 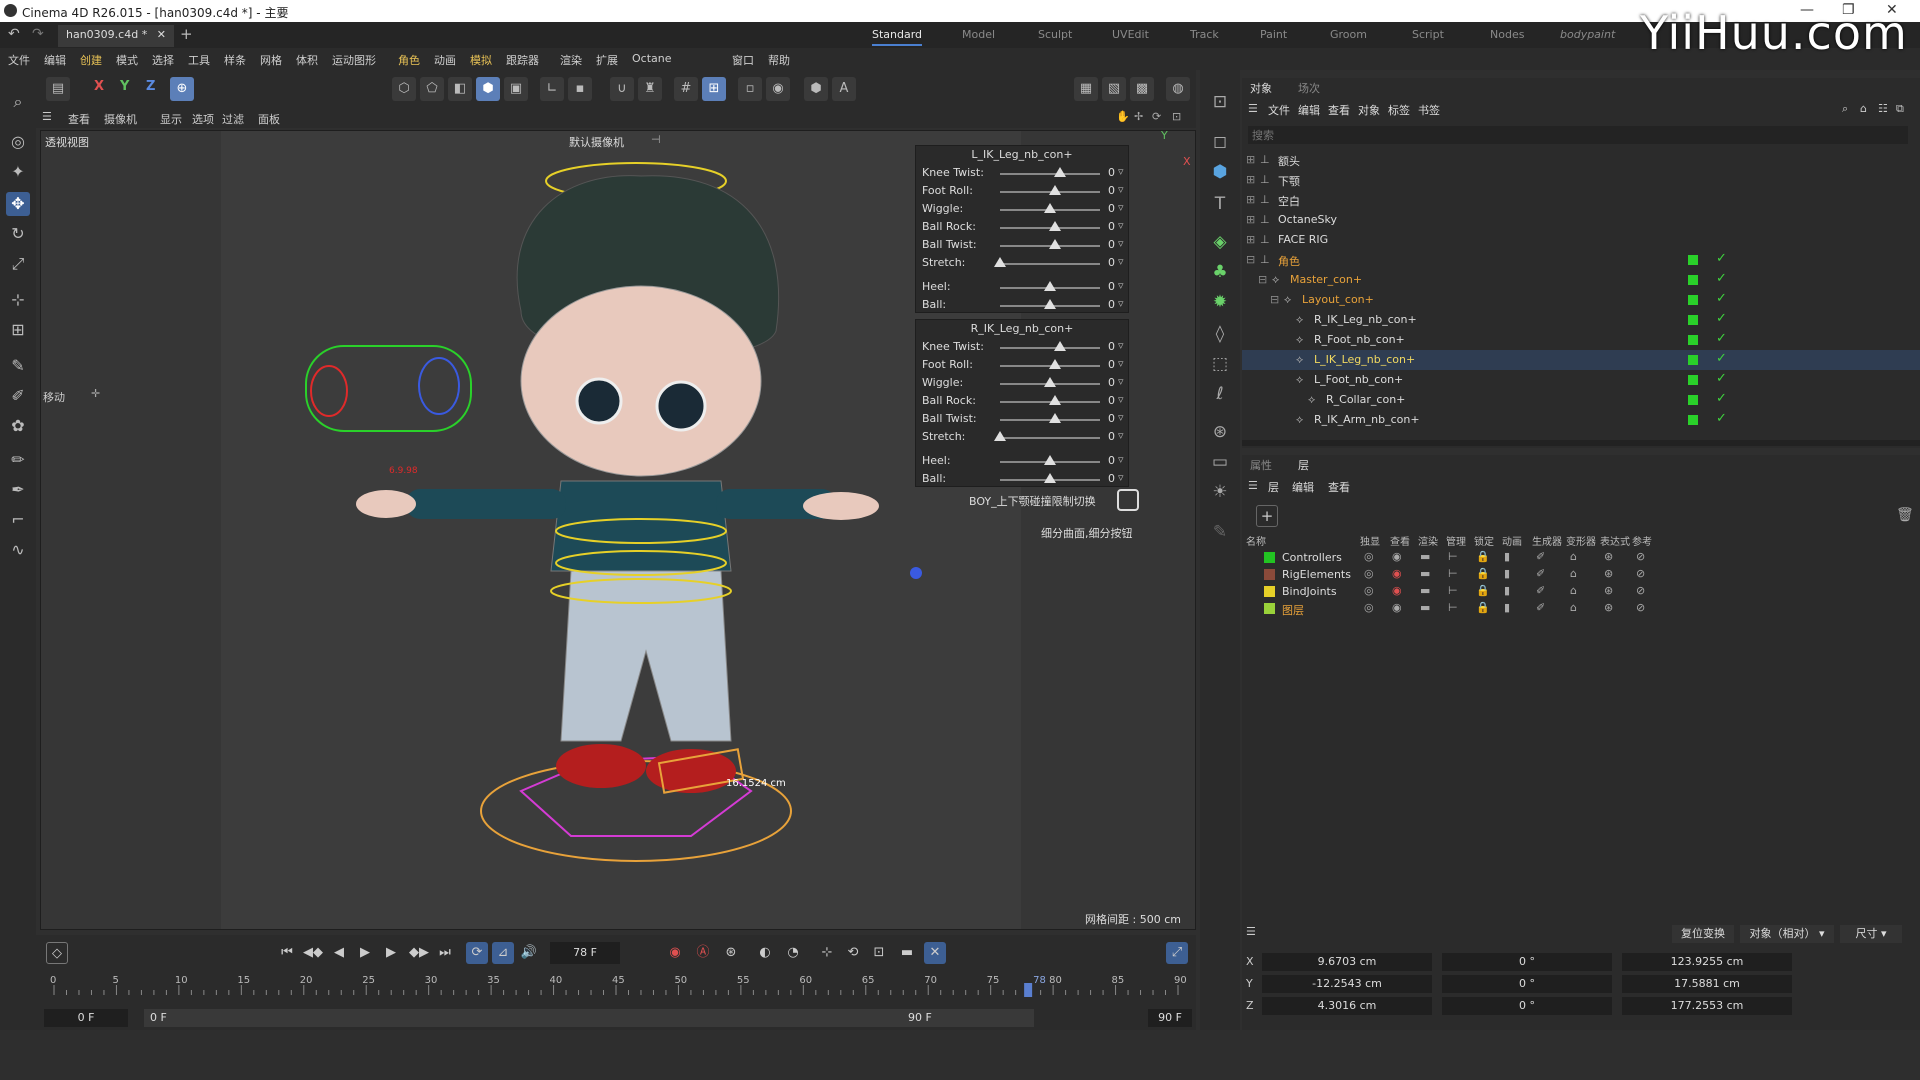 I want to click on layer-row: 图层 ◎ ◉ ▬ ⊢ 🔒 ▮ ✐ ⌂ ⊛ ⊘, so click(x=1581, y=608).